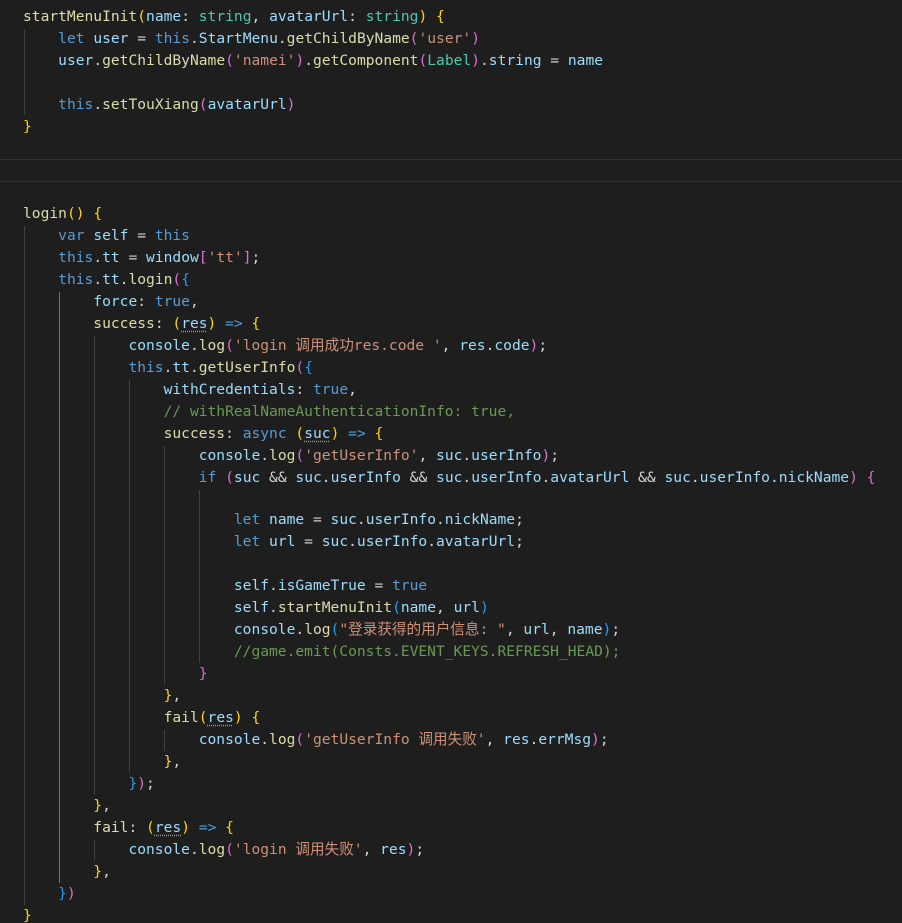 This screenshot has height=923, width=902. What do you see at coordinates (225, 586) in the screenshot?
I see `code-line: self.isGameTrue = true` at bounding box center [225, 586].